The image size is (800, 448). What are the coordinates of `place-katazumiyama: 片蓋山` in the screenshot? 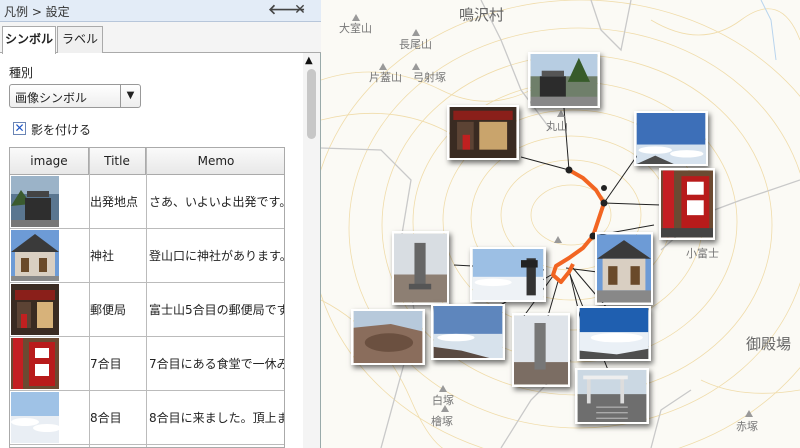 It's located at (385, 77).